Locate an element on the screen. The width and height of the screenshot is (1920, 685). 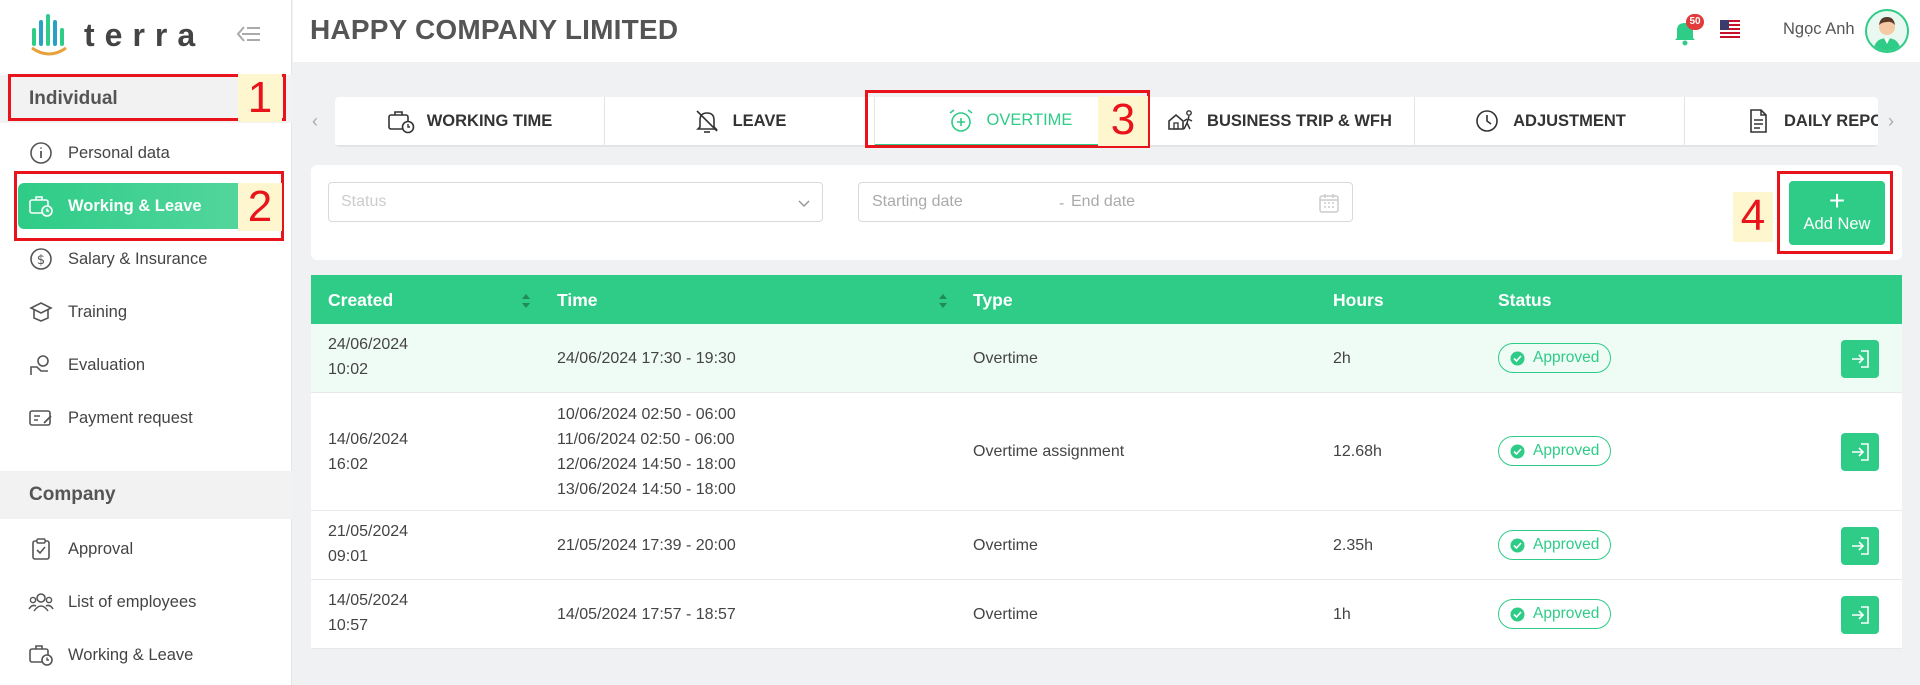
hours-cell: 2.35h is located at coordinates (1353, 545).